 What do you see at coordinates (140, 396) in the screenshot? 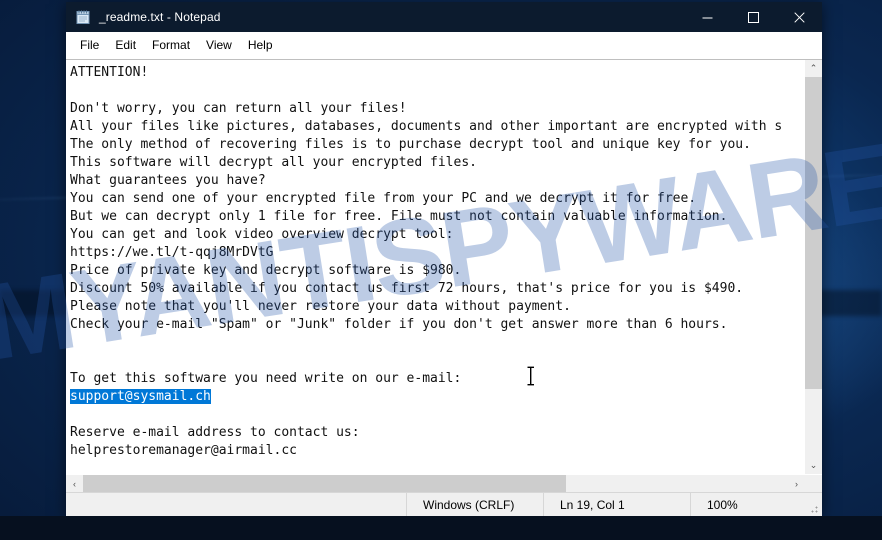
I see `selected-text: support@sysmail.ch` at bounding box center [140, 396].